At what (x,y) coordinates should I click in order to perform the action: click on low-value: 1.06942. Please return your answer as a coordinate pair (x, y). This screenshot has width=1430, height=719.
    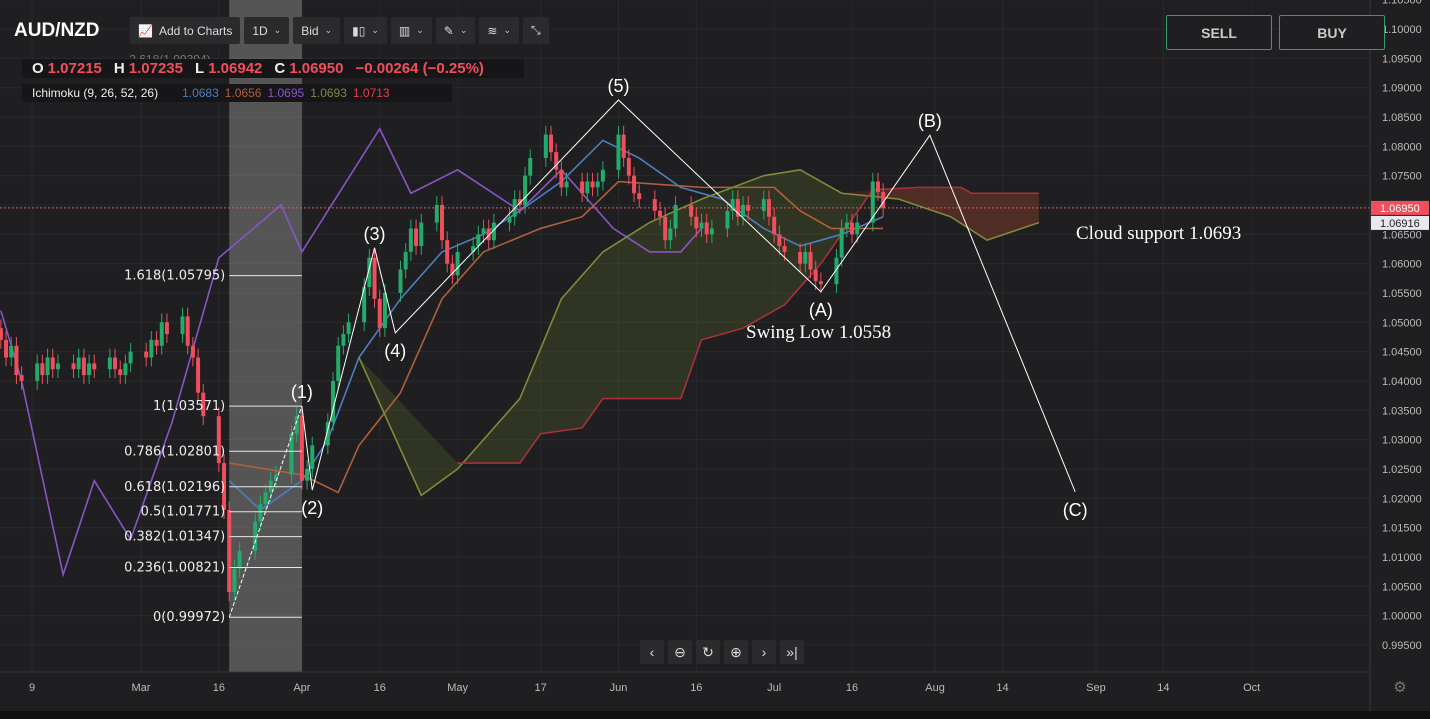
    Looking at the image, I should click on (235, 68).